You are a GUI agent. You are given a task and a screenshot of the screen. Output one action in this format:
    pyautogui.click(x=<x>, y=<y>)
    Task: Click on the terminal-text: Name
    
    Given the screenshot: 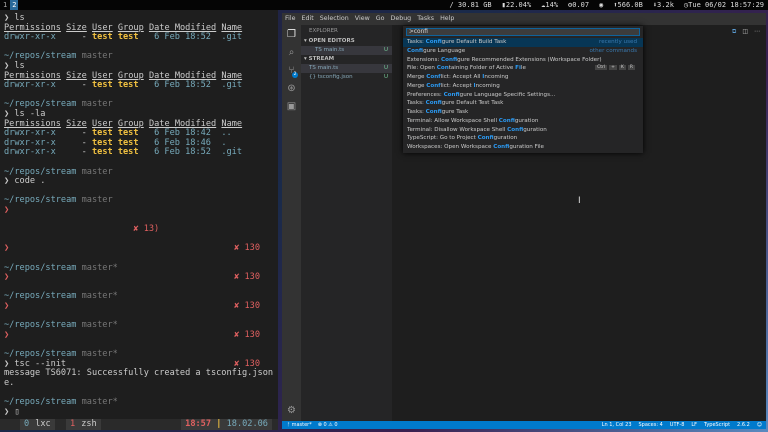 What is the action you would take?
    pyautogui.click(x=232, y=27)
    